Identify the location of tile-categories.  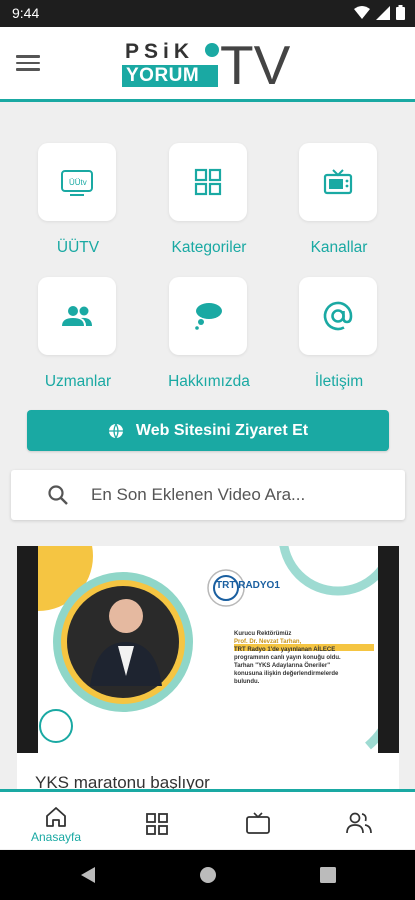
(208, 182).